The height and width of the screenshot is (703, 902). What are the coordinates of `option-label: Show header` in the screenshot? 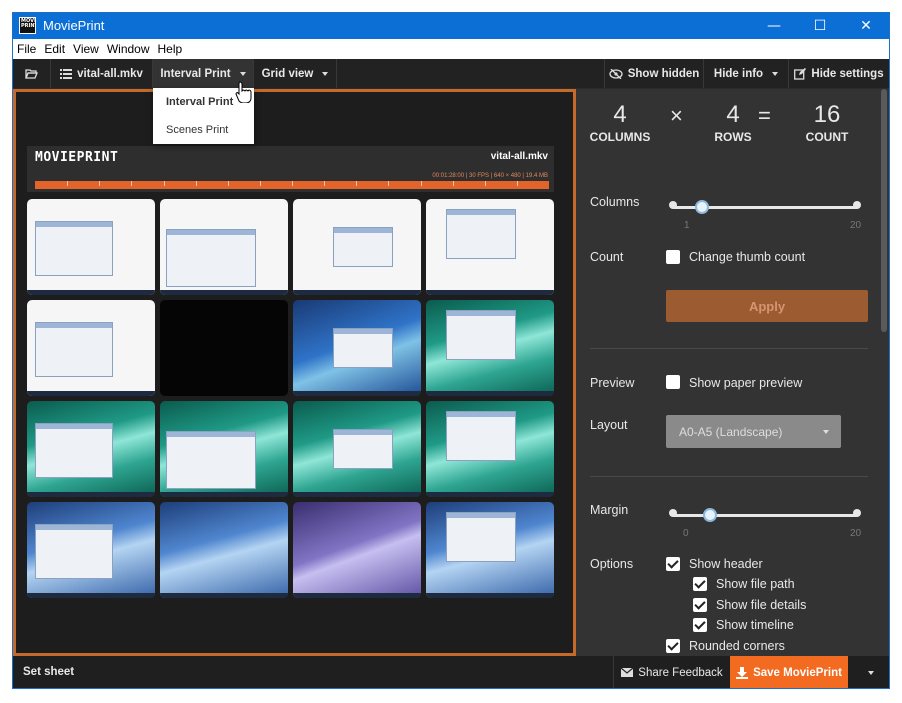 It's located at (726, 564).